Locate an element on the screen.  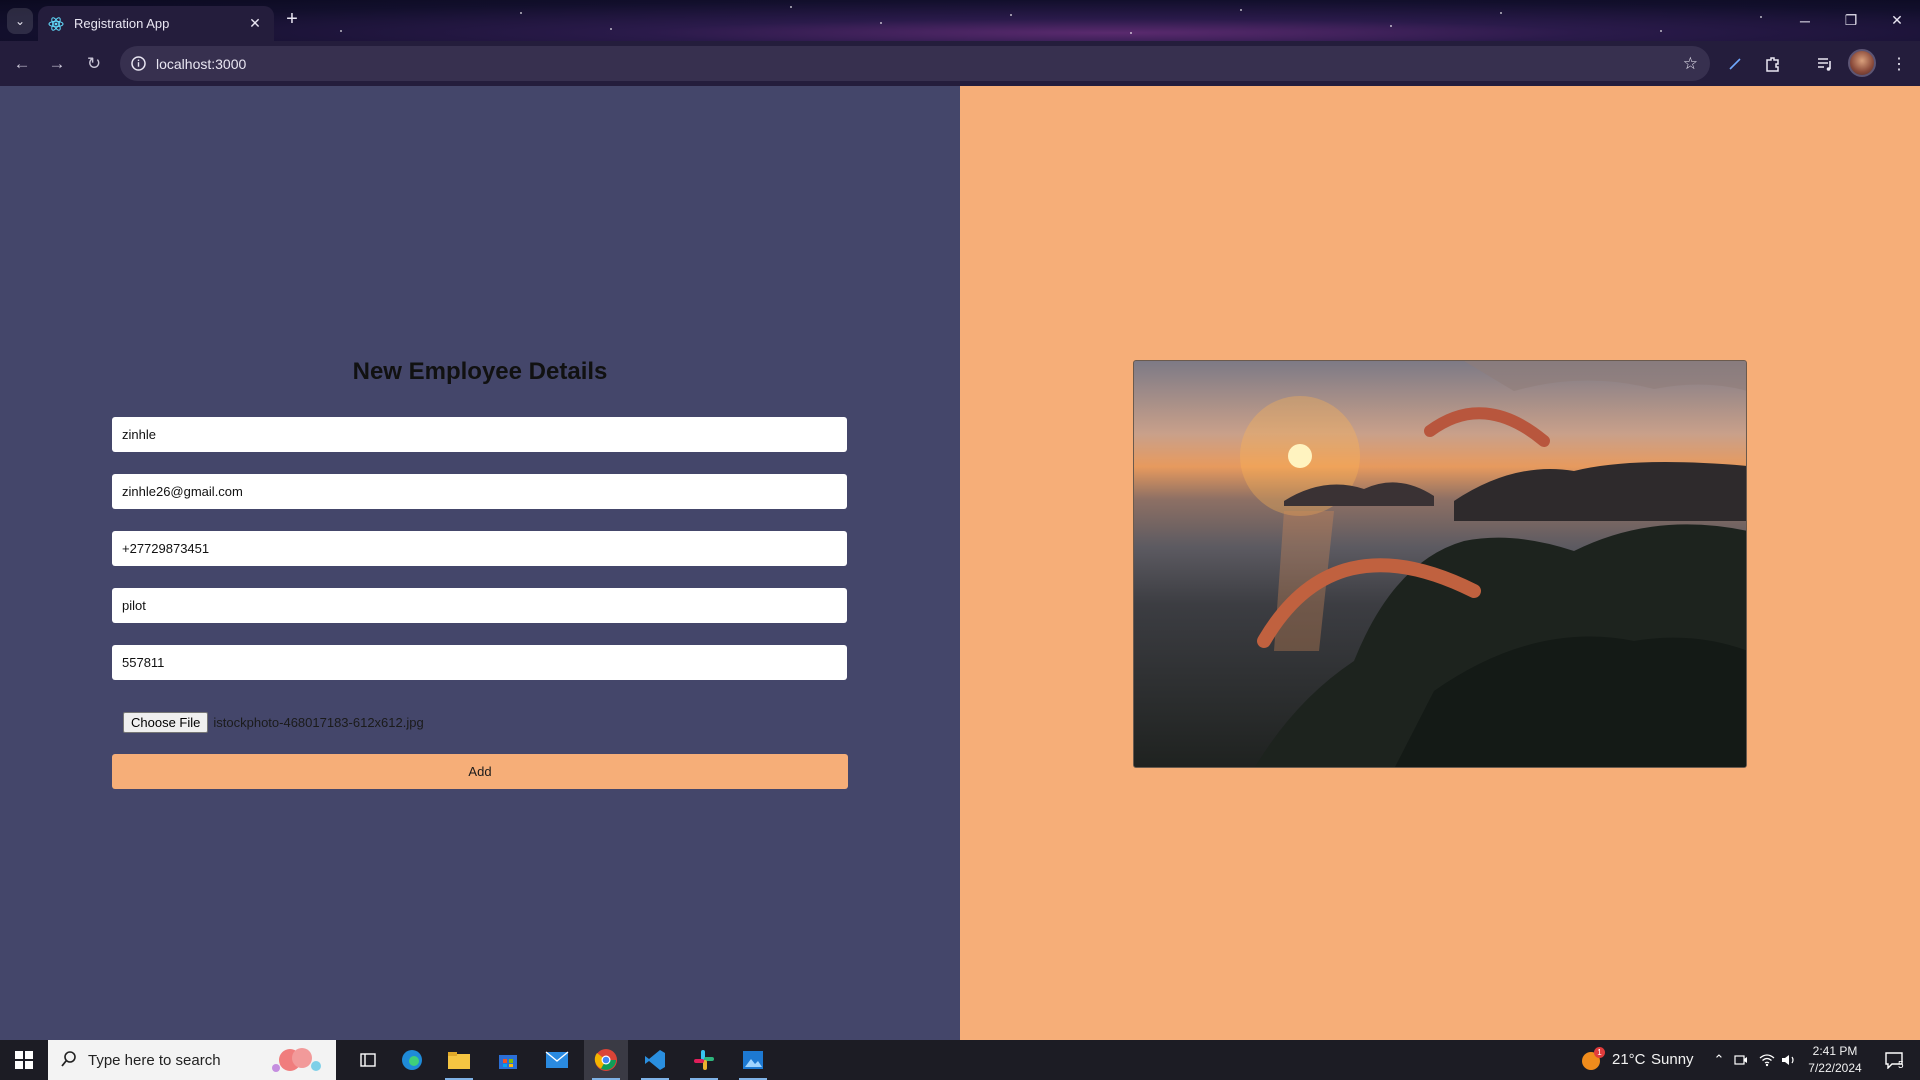
email-input: zinhle26@gmail.com is located at coordinates (479, 491).